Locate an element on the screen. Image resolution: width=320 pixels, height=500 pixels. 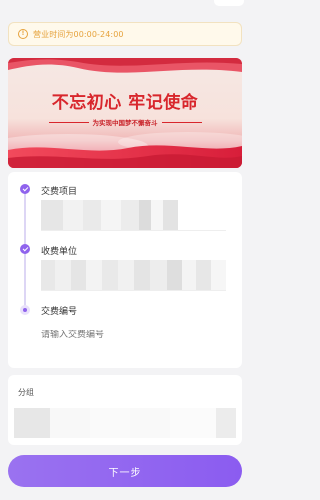
step-label-payment-item: 交费项目 is located at coordinates (59, 192).